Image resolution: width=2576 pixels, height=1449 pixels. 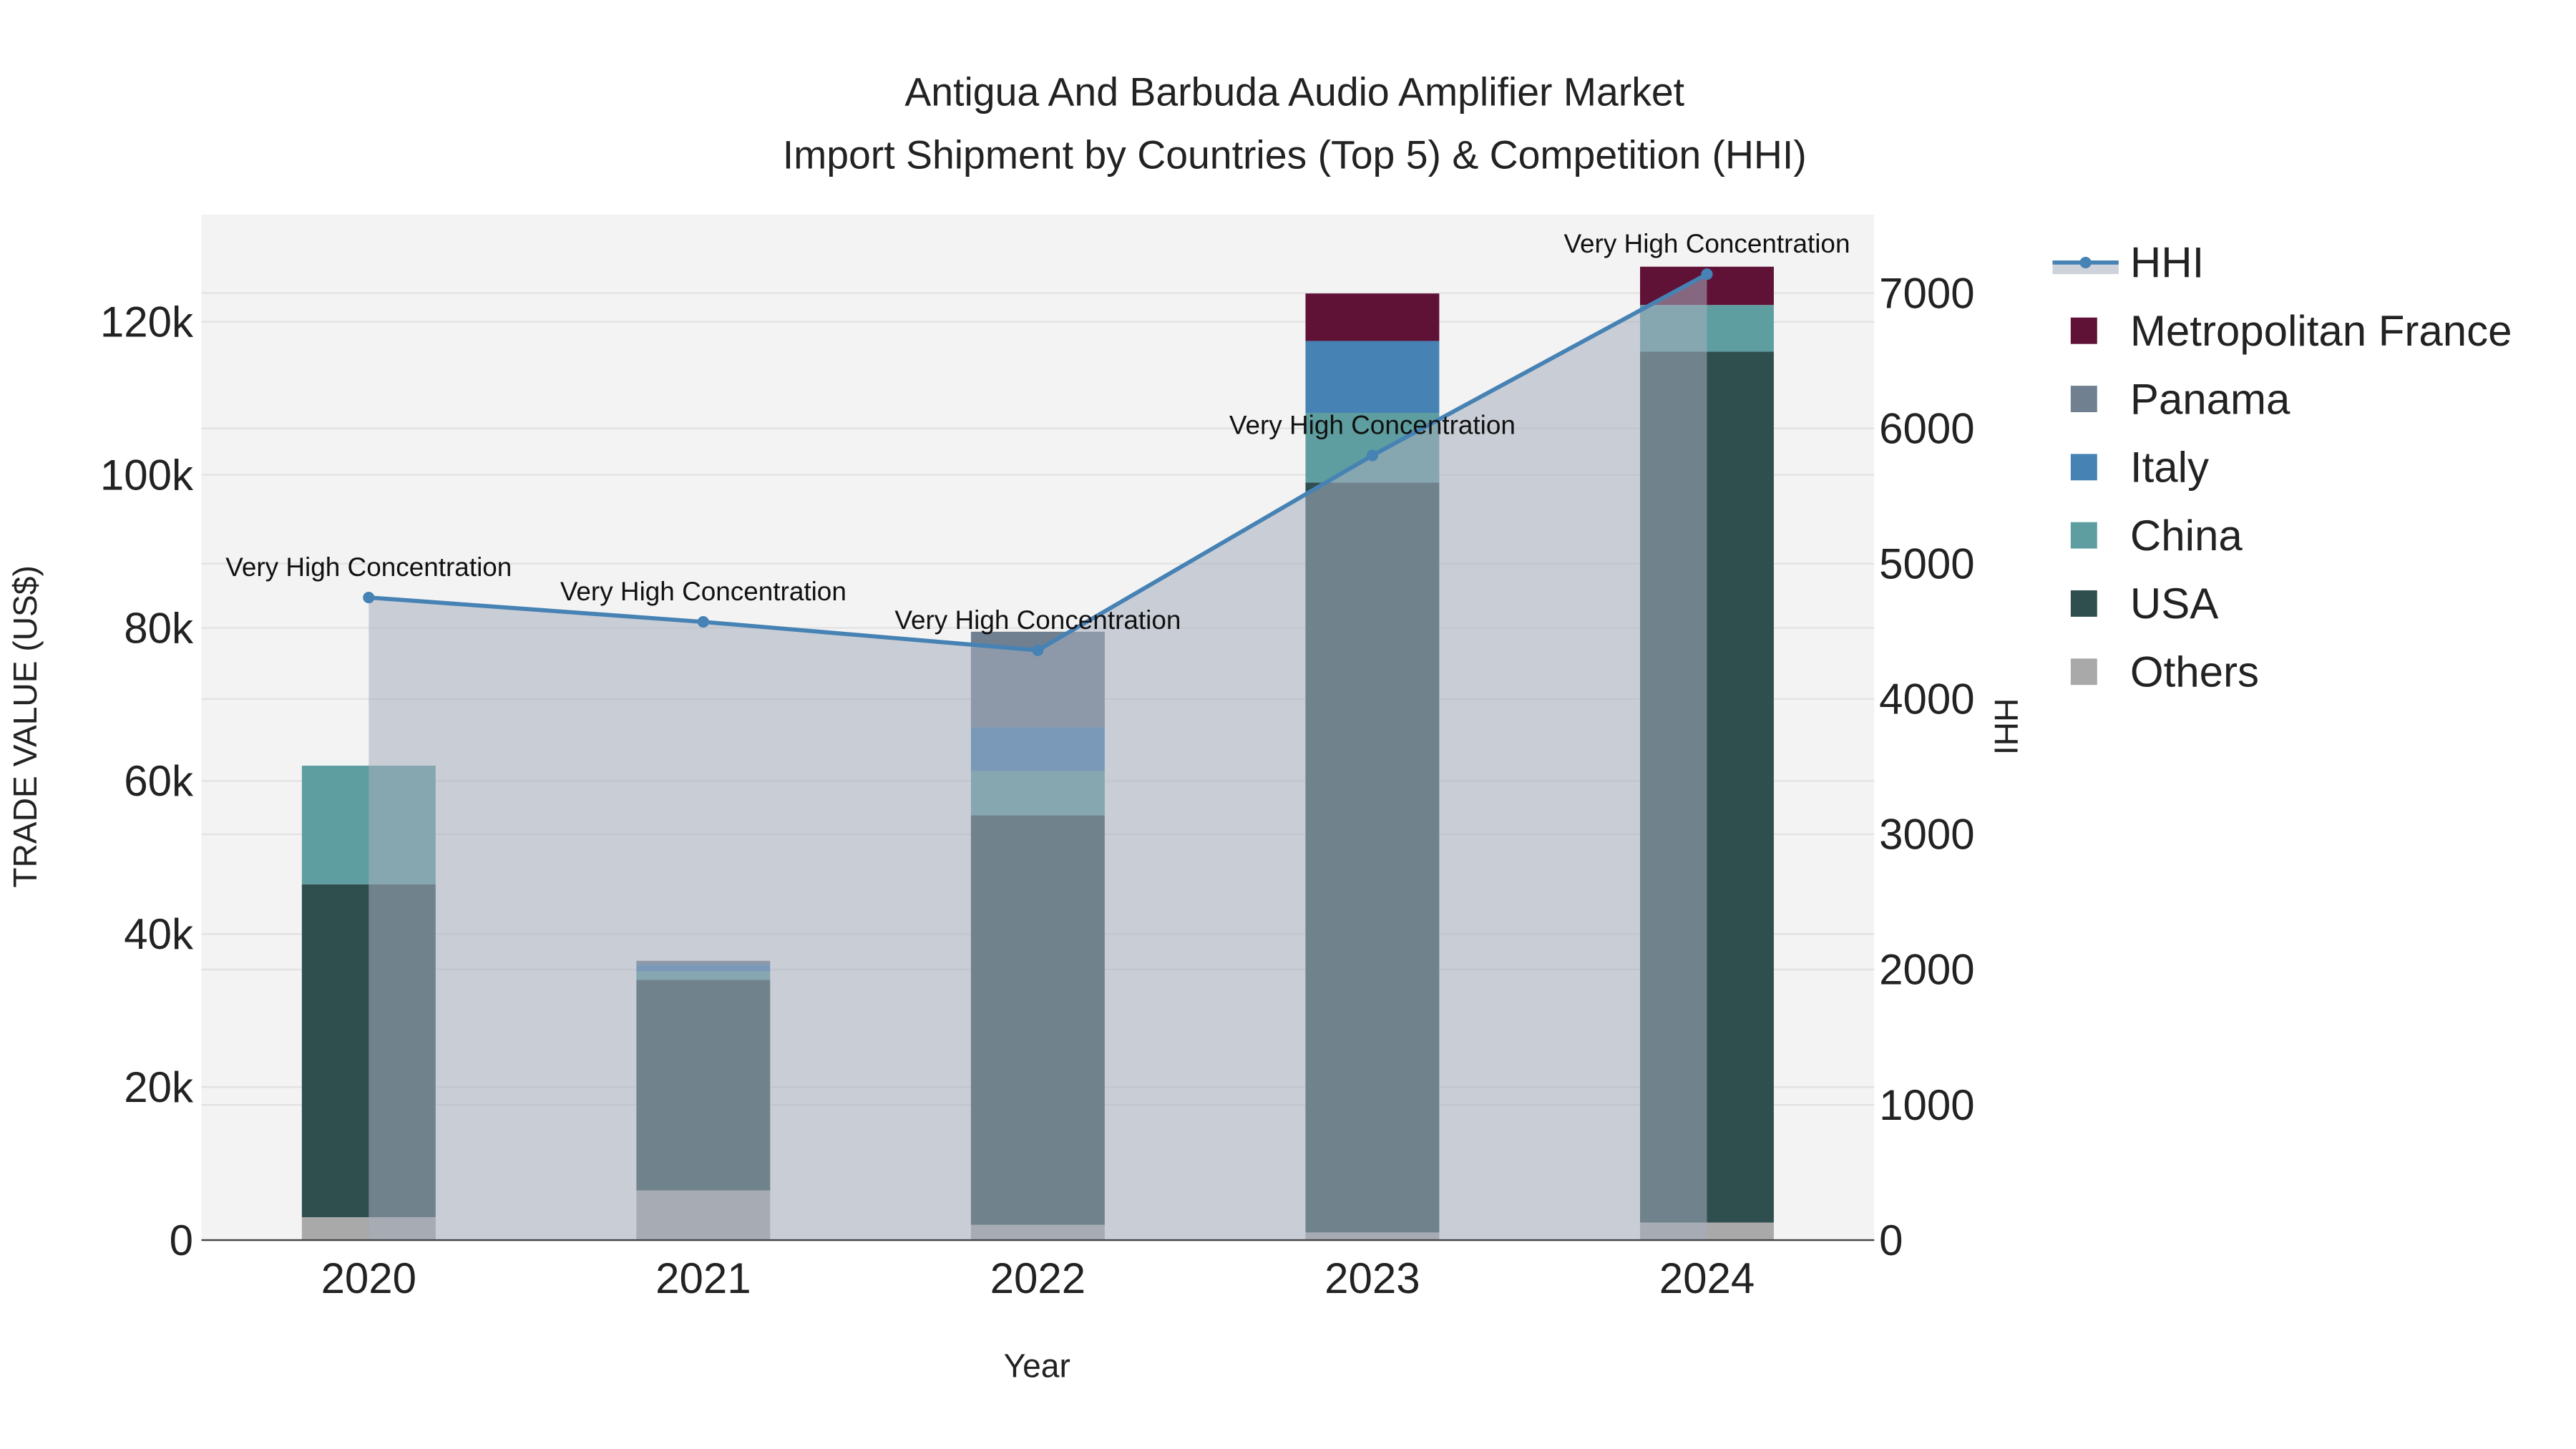 I want to click on y-tick-label: 20k, so click(x=159, y=1087).